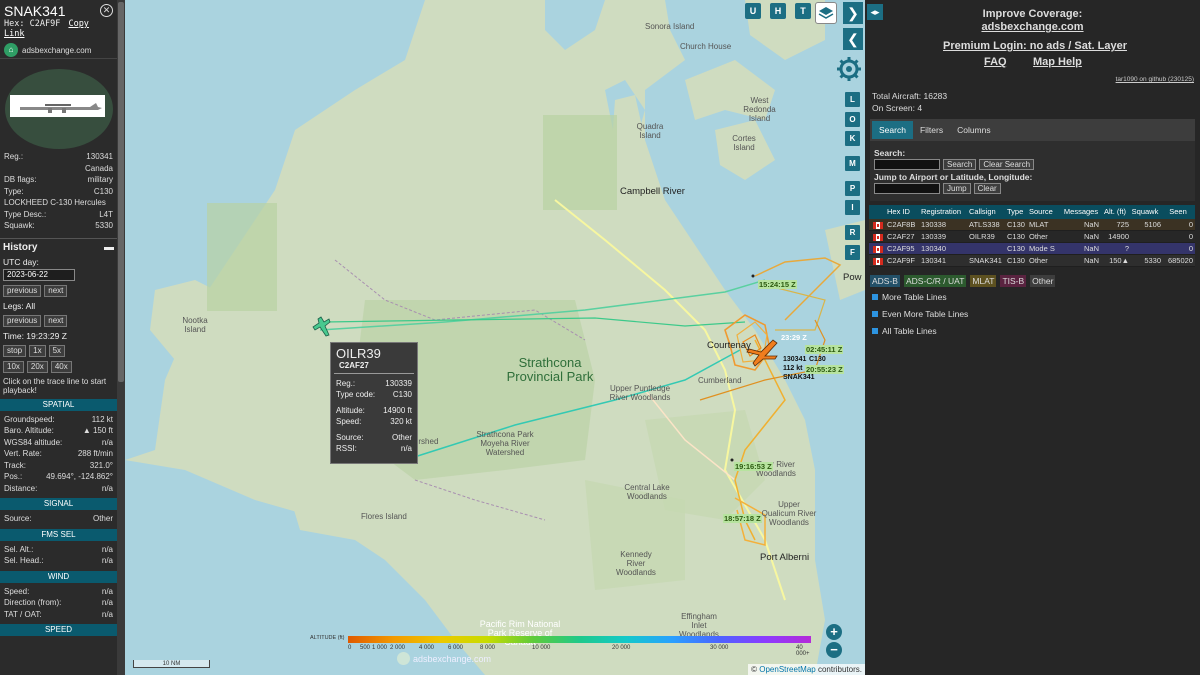 The height and width of the screenshot is (675, 1200). What do you see at coordinates (39, 274) in the screenshot?
I see `date-input: 2023-06-22` at bounding box center [39, 274].